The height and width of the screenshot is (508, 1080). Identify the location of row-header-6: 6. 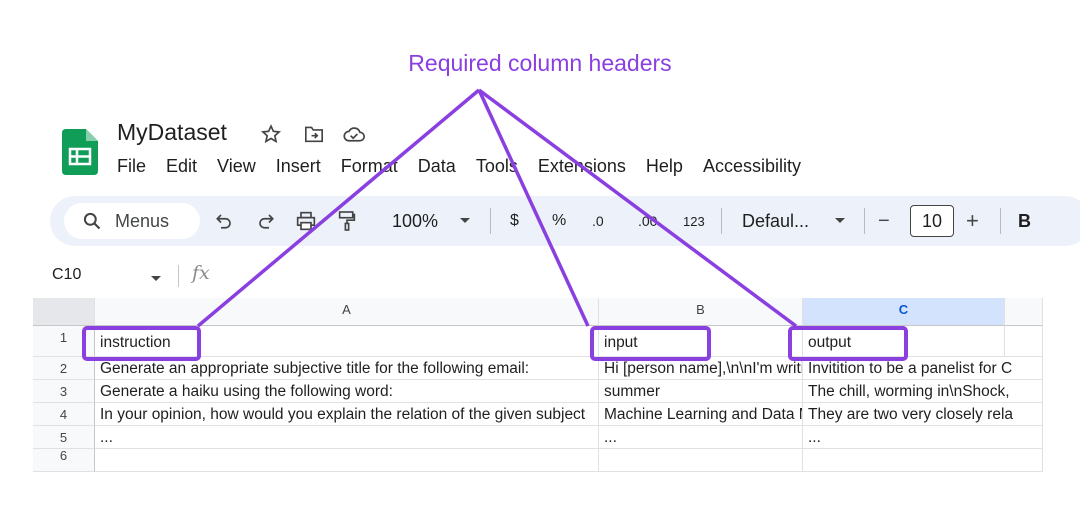
(64, 460).